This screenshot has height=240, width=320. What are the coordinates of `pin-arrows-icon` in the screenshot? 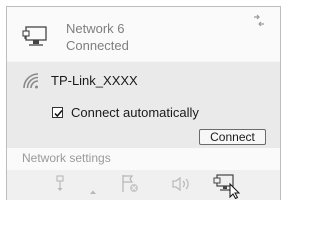 It's located at (259, 23).